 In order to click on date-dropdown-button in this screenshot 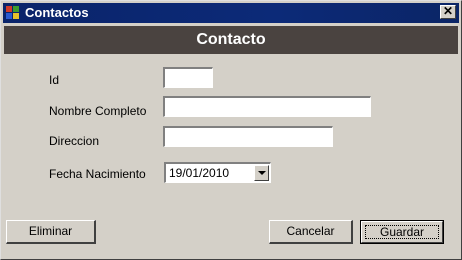, I will do `click(261, 173)`.